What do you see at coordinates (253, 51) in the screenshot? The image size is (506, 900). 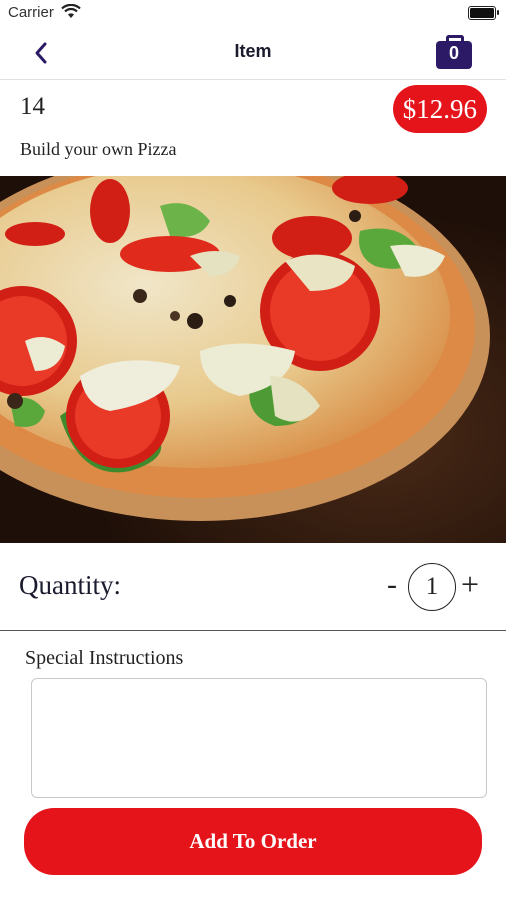 I see `page-title: Item` at bounding box center [253, 51].